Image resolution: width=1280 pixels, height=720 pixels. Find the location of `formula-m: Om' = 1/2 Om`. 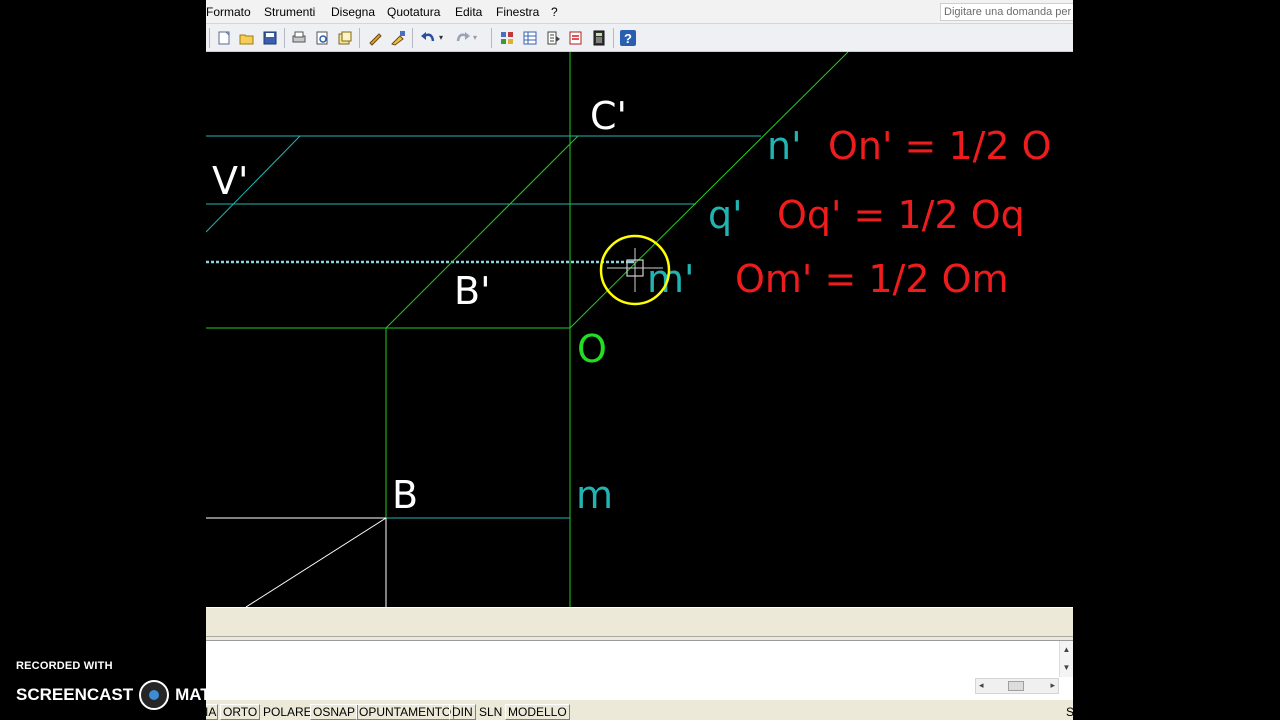

formula-m: Om' = 1/2 Om is located at coordinates (872, 279).